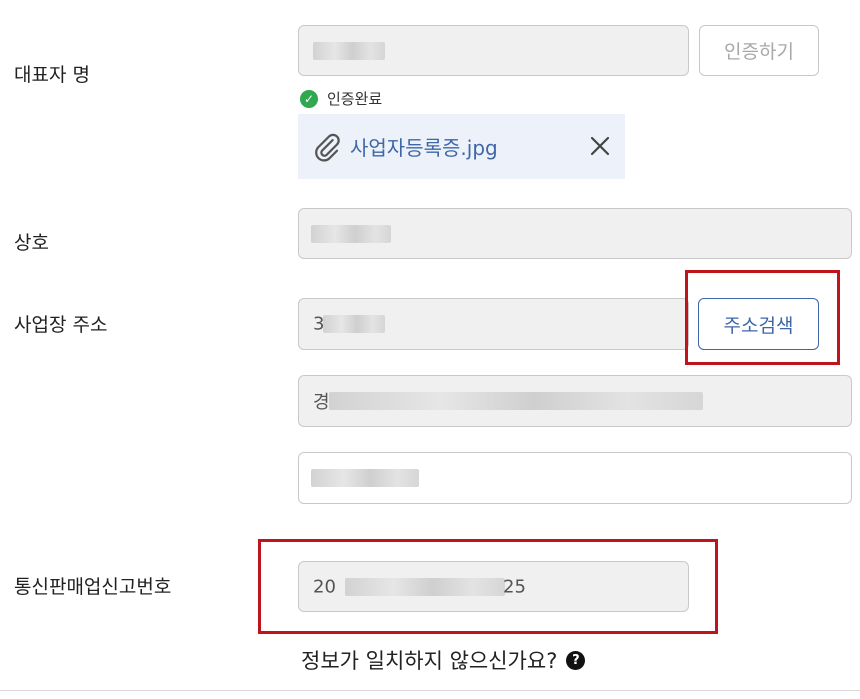 Image resolution: width=860 pixels, height=699 pixels. I want to click on attached-file-name: 사업자등록증.jpg, so click(424, 146).